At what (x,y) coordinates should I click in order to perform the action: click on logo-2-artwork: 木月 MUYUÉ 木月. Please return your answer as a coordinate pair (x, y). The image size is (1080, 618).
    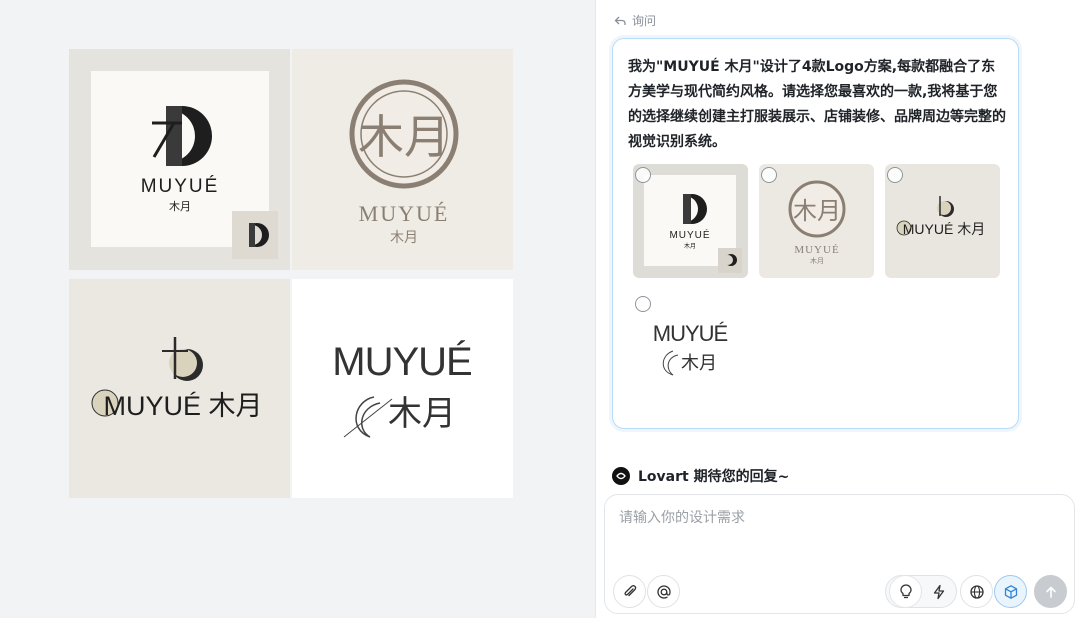
    Looking at the image, I should click on (404, 162).